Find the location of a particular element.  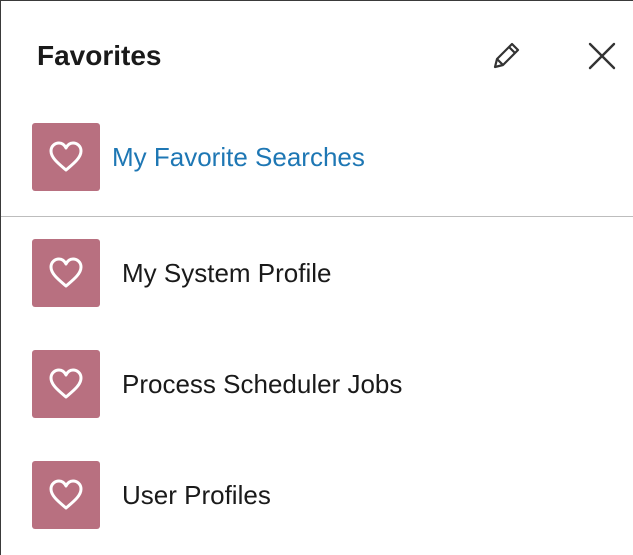

favorite-item-user-profiles: User Profiles is located at coordinates (317, 496).